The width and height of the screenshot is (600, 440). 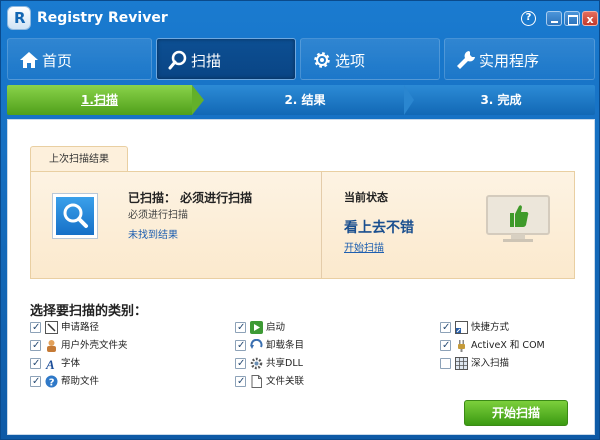 What do you see at coordinates (89, 311) in the screenshot?
I see `categories-title: 选择要扫描的类别：` at bounding box center [89, 311].